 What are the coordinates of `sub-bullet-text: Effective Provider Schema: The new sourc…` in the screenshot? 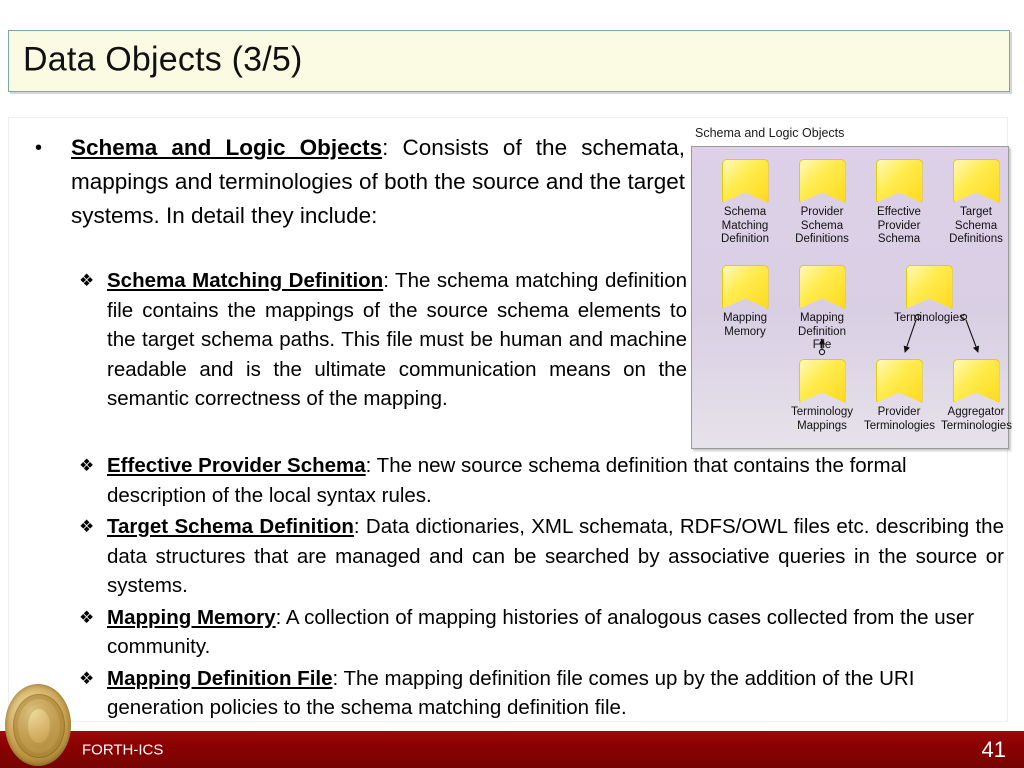 It's located at (555, 480).